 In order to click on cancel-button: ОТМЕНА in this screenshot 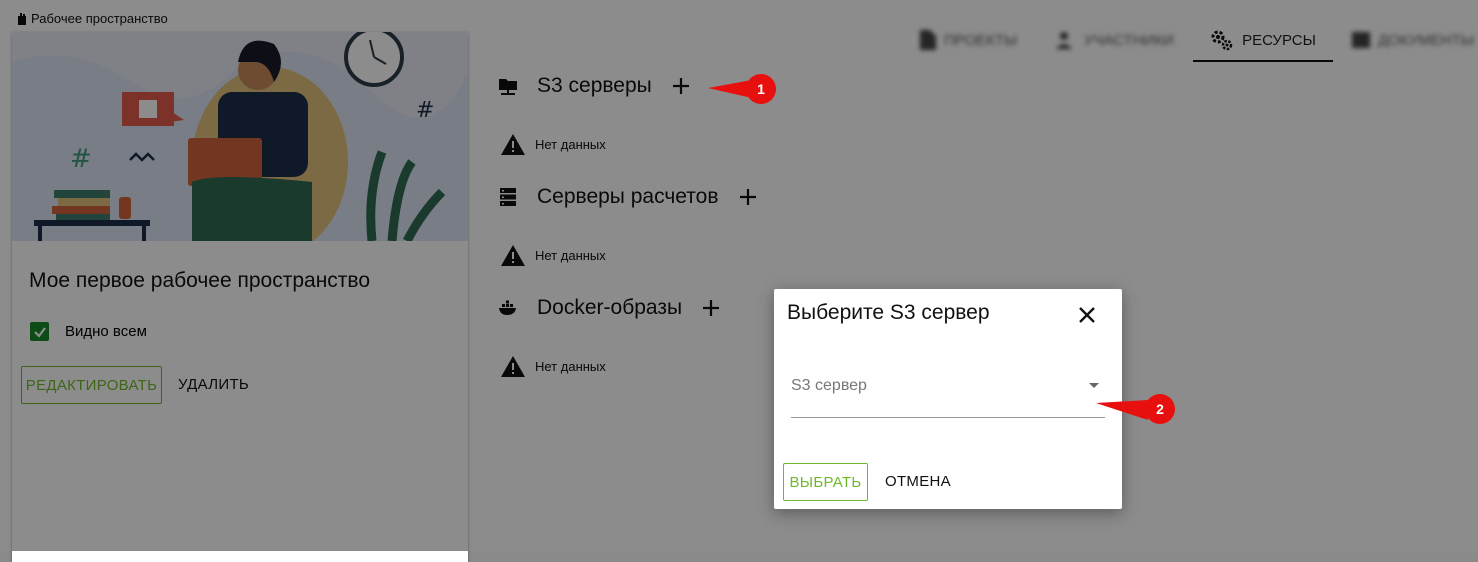, I will do `click(918, 481)`.